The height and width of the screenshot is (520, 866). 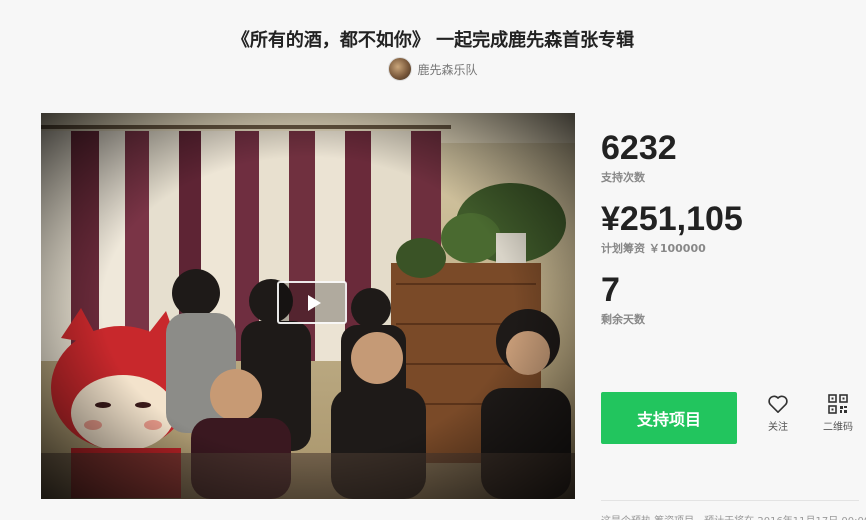 I want to click on supporters-count: 6232, so click(x=639, y=148).